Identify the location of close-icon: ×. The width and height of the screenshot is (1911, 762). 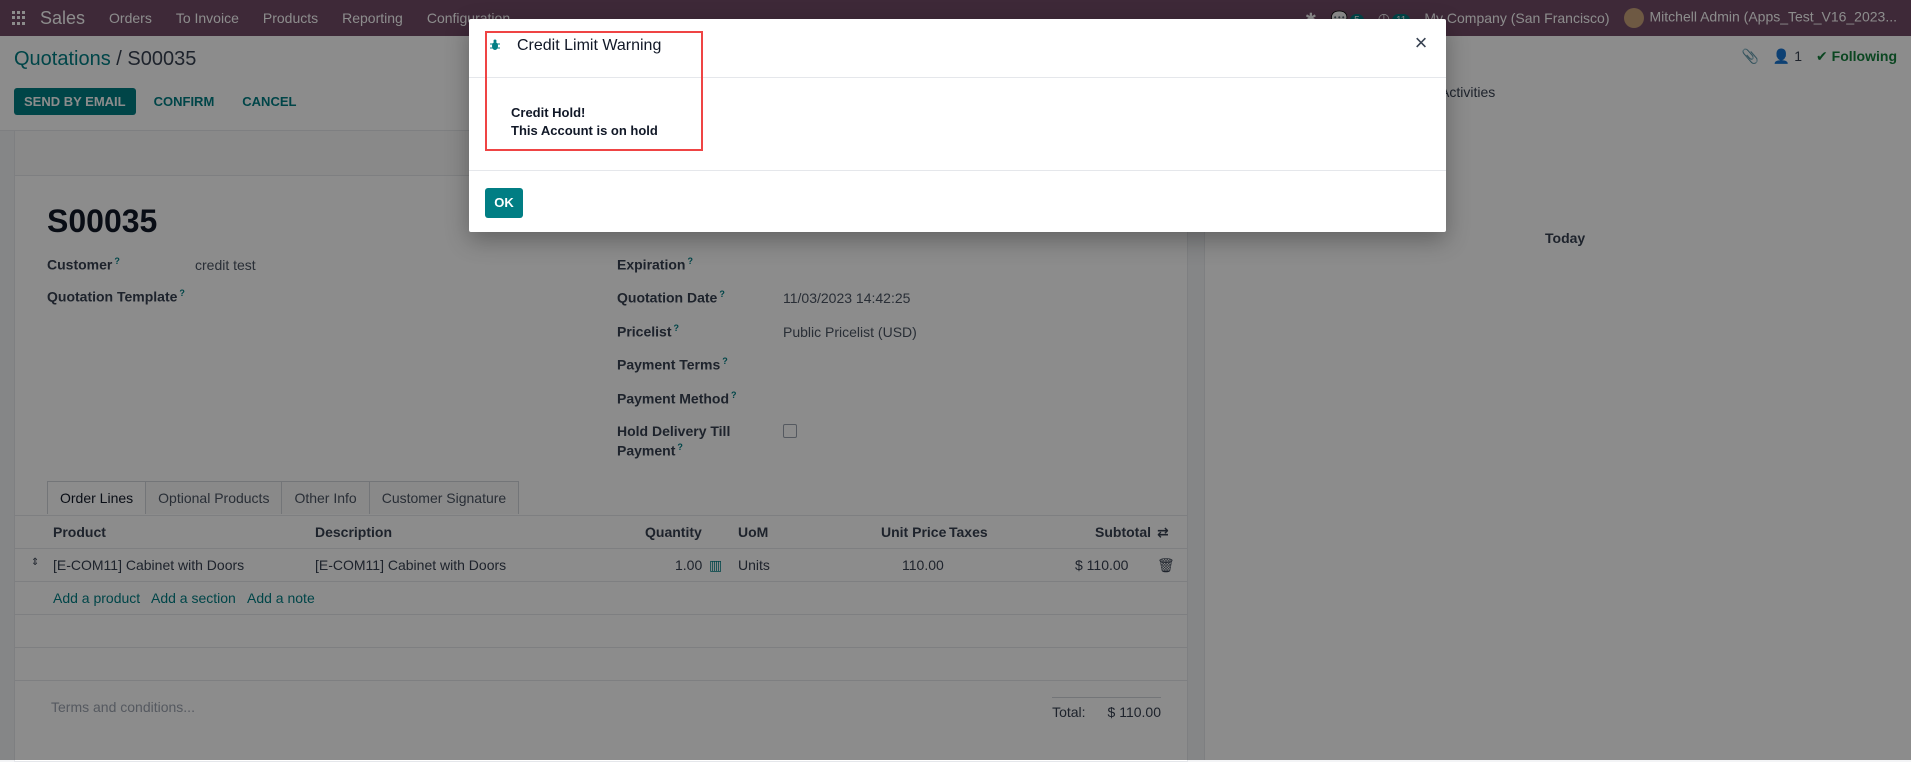
(1421, 43).